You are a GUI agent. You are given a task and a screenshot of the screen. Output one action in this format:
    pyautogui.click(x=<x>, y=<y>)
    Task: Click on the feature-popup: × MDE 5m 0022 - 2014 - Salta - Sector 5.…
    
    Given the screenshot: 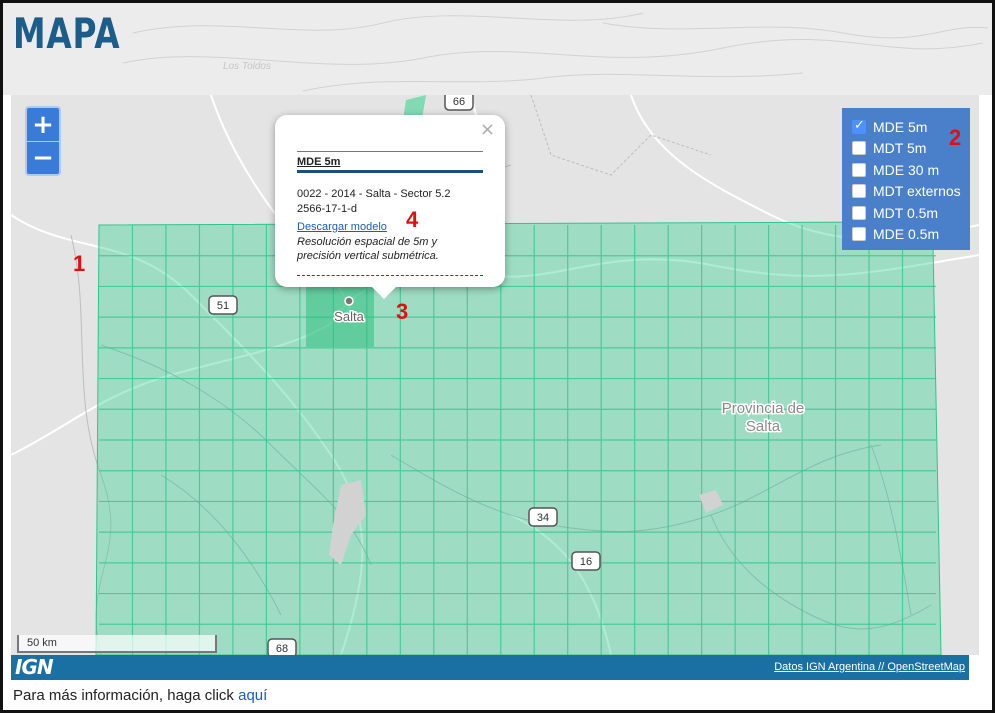 What is the action you would take?
    pyautogui.click(x=390, y=207)
    